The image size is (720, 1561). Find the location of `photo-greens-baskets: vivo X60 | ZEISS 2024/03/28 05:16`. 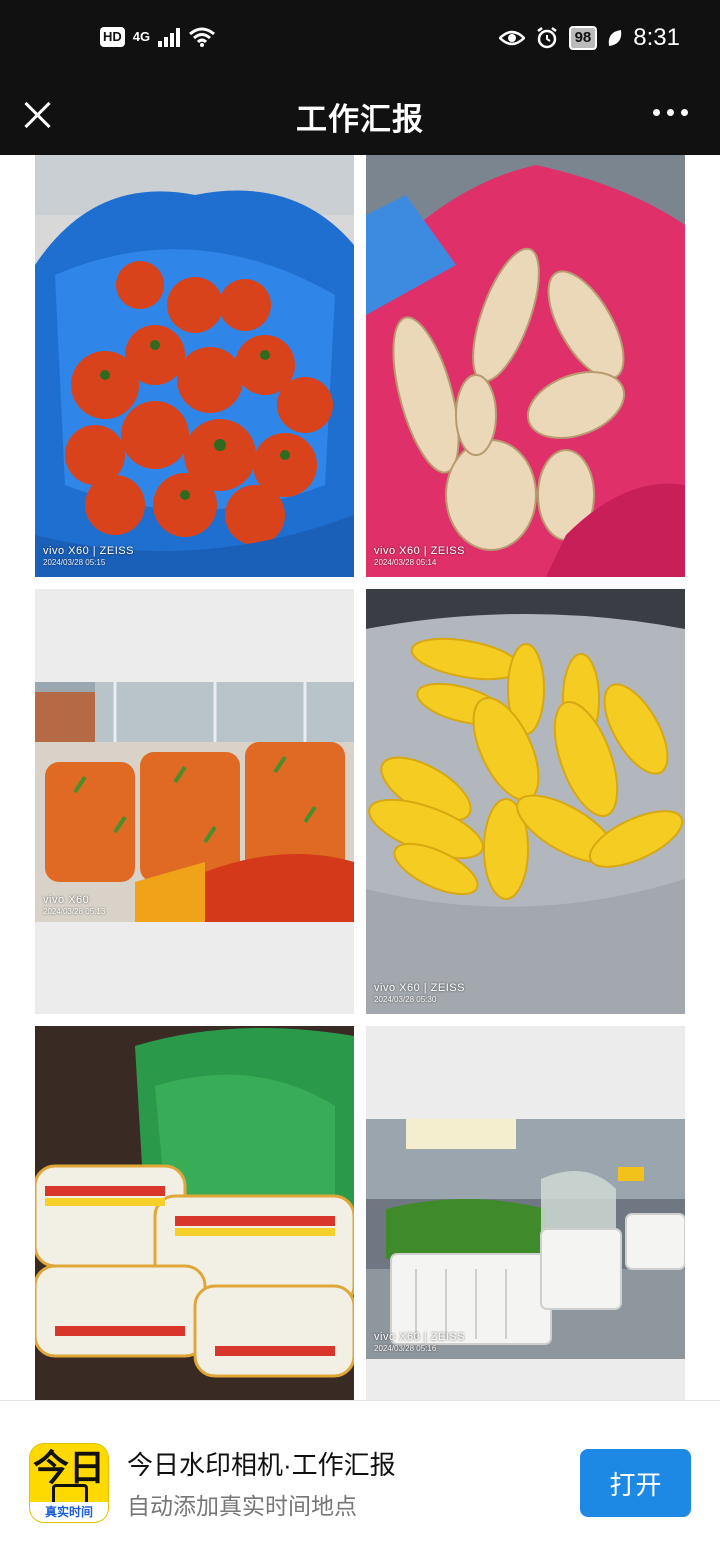

photo-greens-baskets: vivo X60 | ZEISS 2024/03/28 05:16 is located at coordinates (525, 1213).